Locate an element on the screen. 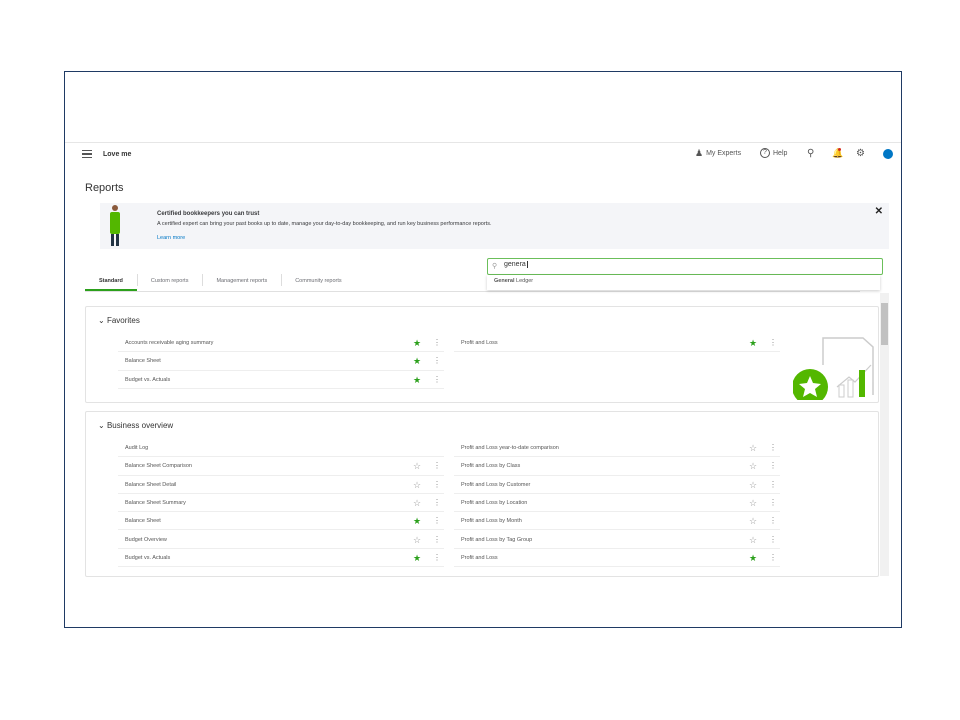 The height and width of the screenshot is (720, 960). report-row: Profit and Loss by Month ☆ ⋮ is located at coordinates (617, 521).